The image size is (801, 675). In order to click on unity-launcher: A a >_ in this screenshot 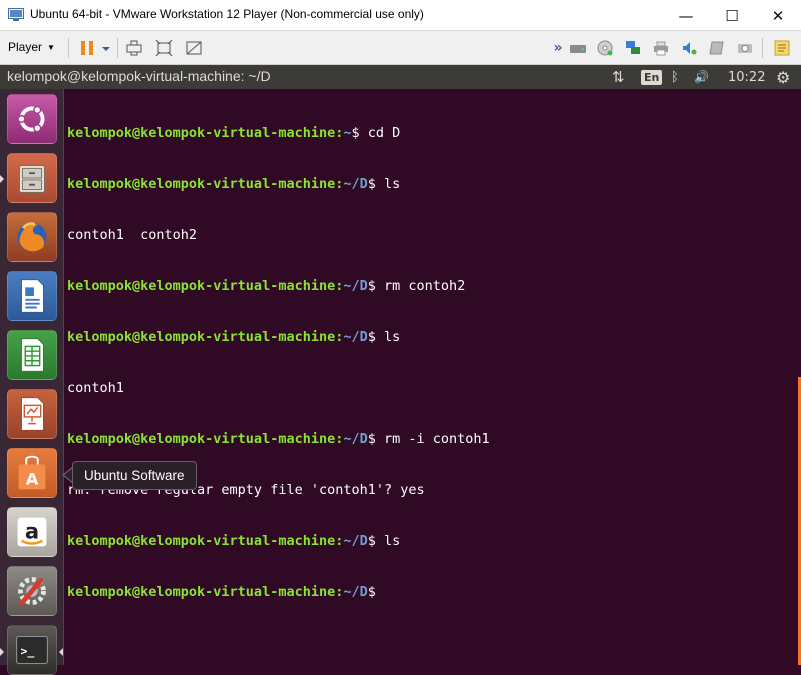, I will do `click(32, 382)`.